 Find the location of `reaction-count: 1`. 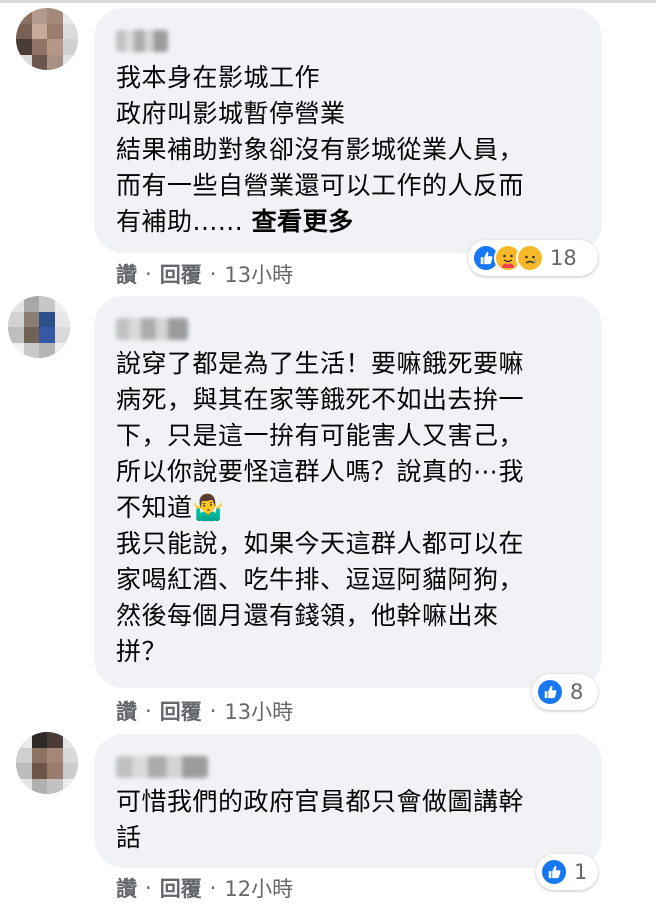

reaction-count: 1 is located at coordinates (581, 872).